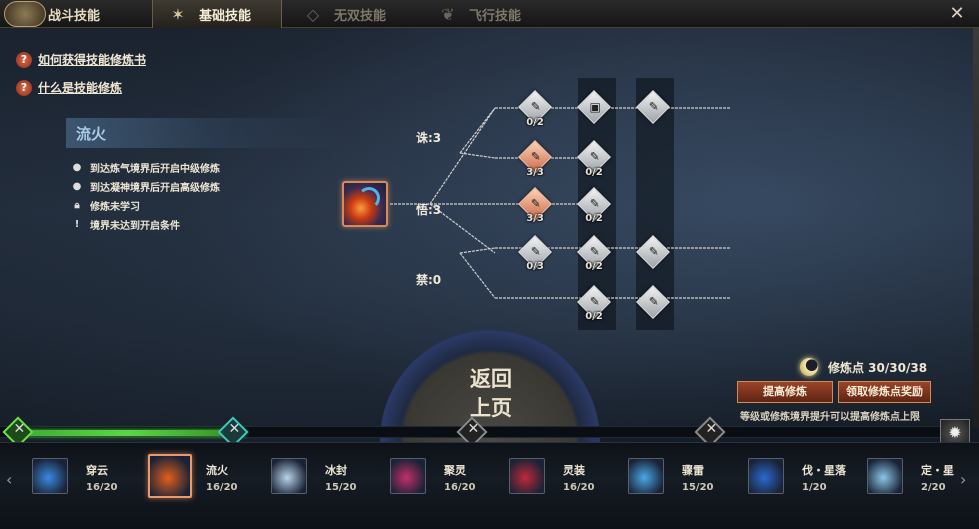  What do you see at coordinates (203, 133) in the screenshot?
I see `skill-title-bar` at bounding box center [203, 133].